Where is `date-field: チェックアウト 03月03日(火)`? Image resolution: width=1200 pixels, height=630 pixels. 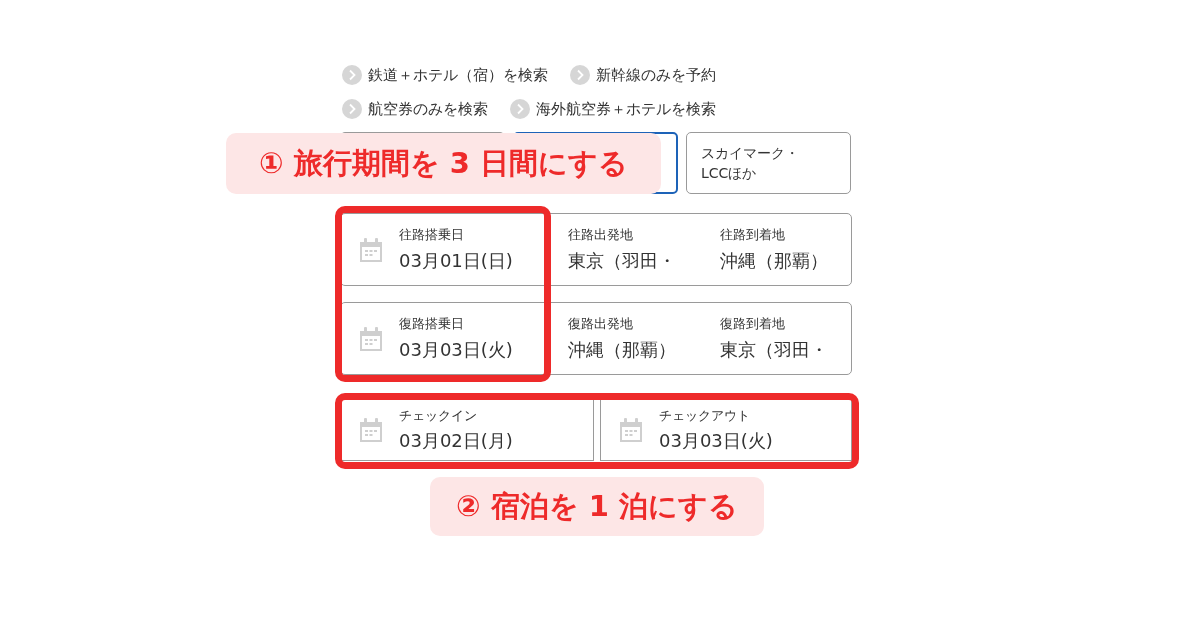
date-field: チェックアウト 03月03日(火) is located at coordinates (726, 430).